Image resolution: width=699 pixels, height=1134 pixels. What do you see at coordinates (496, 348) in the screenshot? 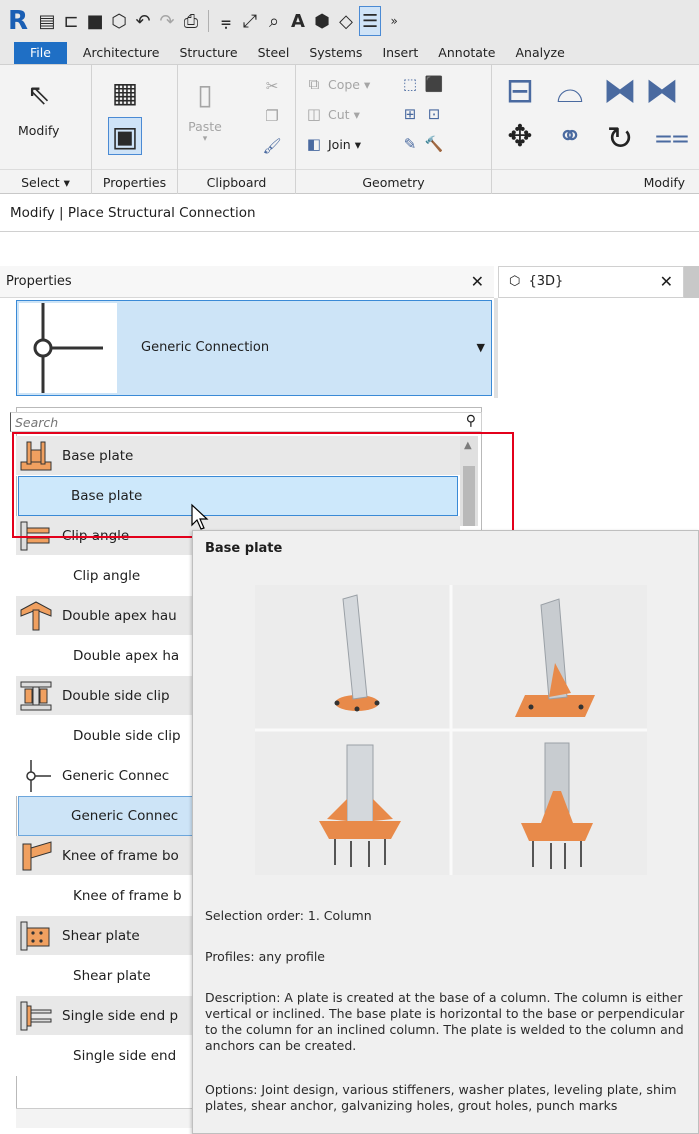
I see `panel-divider` at bounding box center [496, 348].